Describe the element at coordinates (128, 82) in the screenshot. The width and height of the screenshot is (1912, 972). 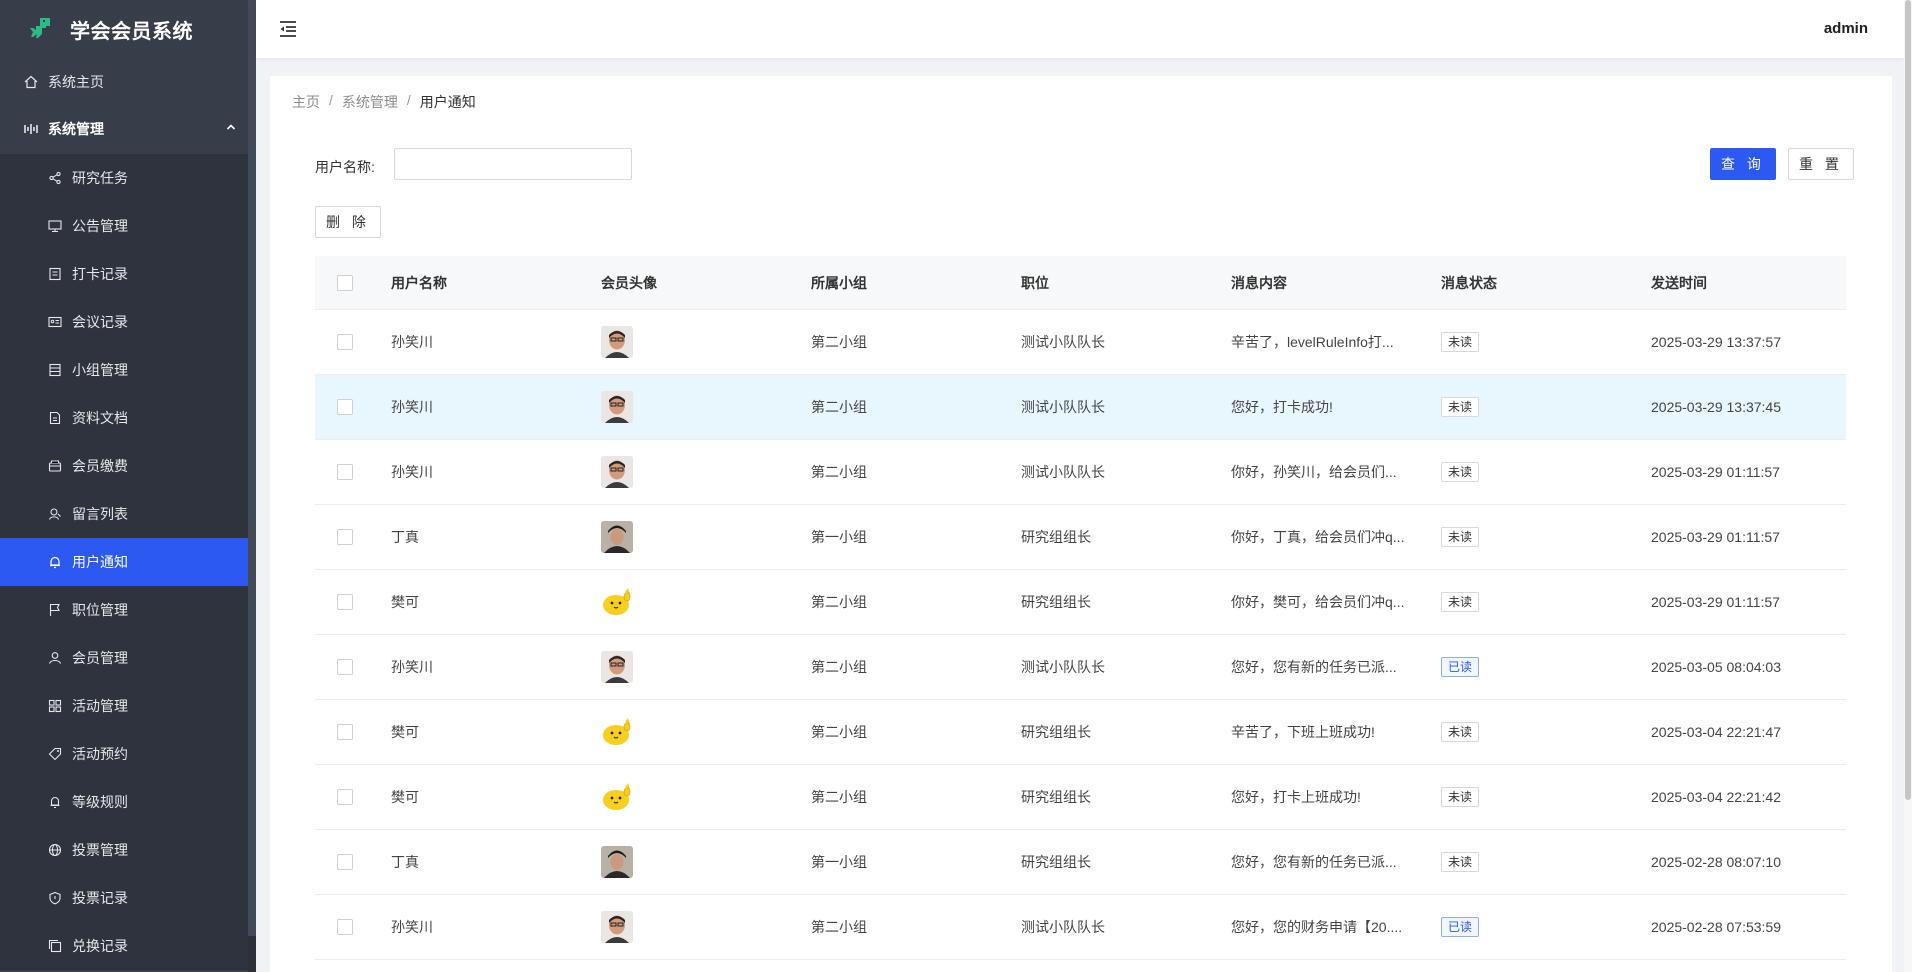
I see `sidebar-item-home: 系统主页` at that location.